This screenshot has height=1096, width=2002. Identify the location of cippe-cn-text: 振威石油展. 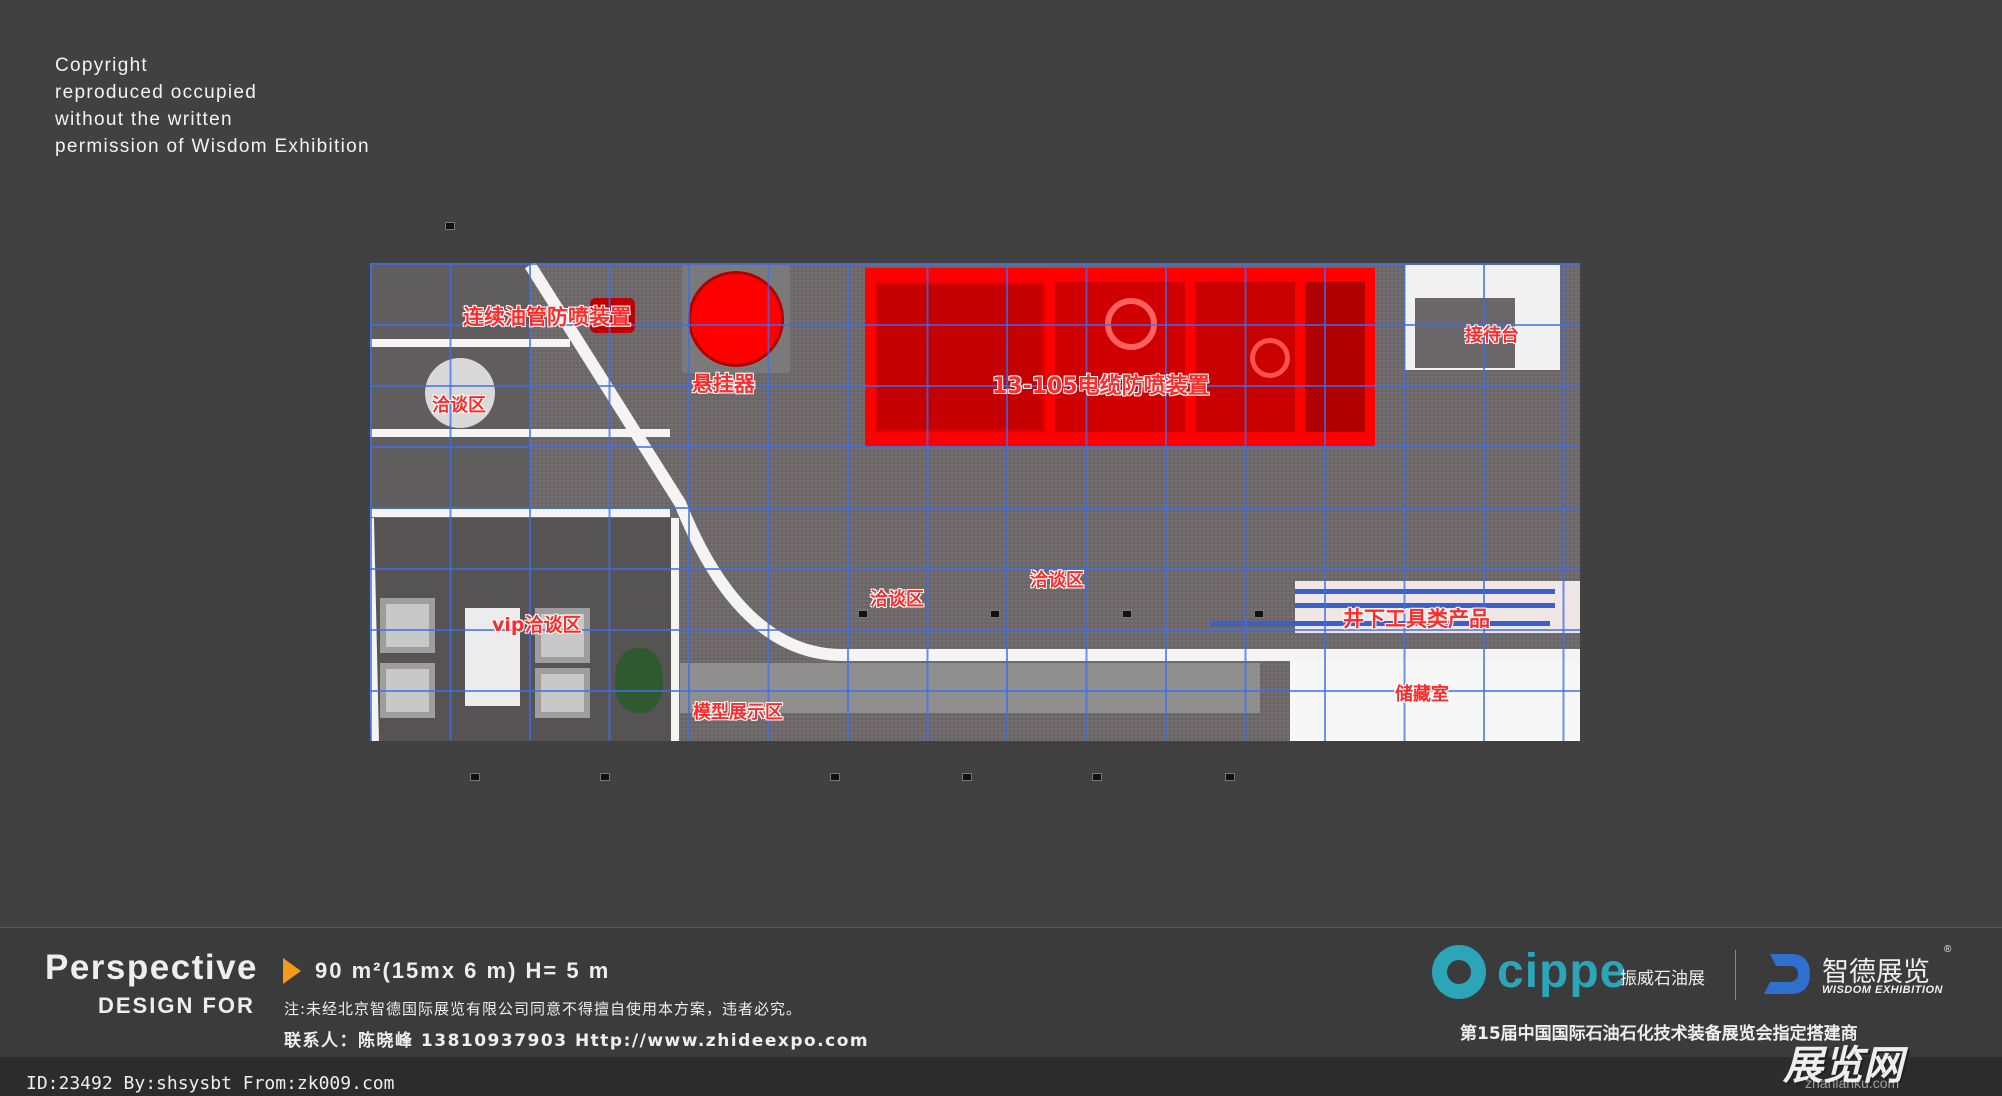
(1662, 979).